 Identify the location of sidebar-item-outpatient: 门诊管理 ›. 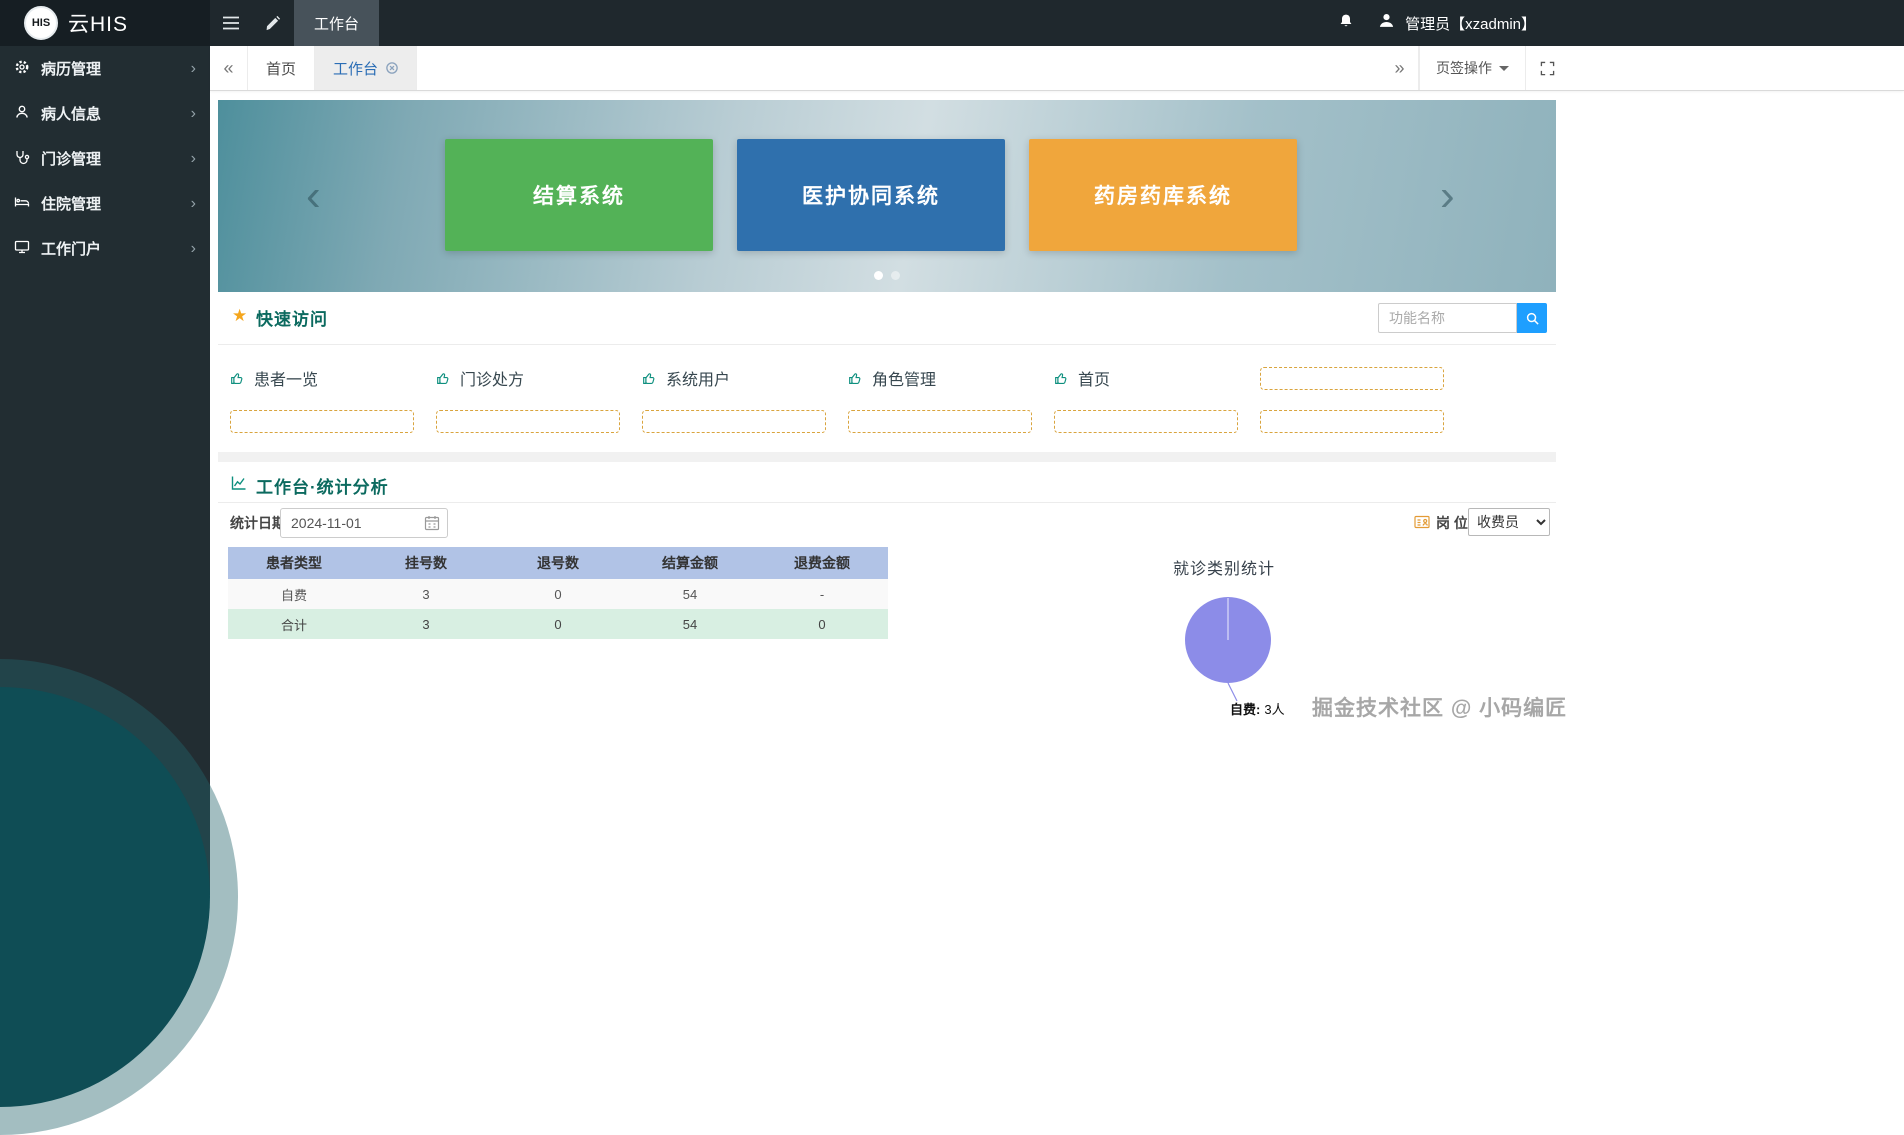
(105, 158).